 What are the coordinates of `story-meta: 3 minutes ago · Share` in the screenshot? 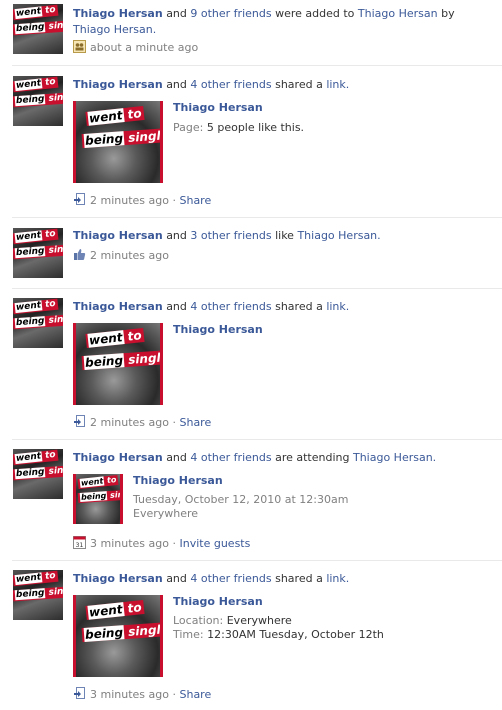 It's located at (142, 694).